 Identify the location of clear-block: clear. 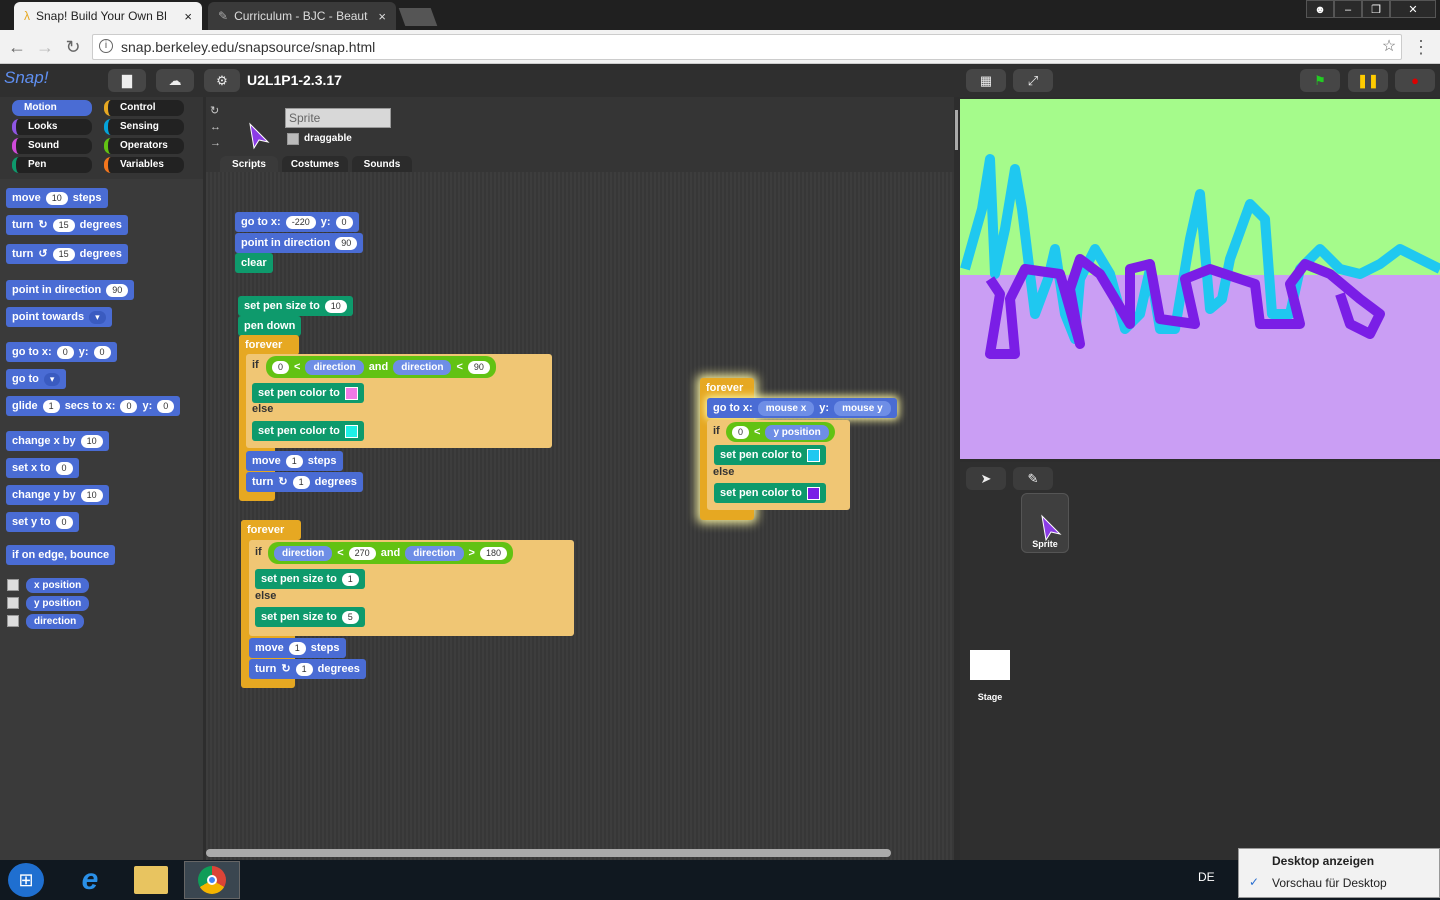
(254, 263).